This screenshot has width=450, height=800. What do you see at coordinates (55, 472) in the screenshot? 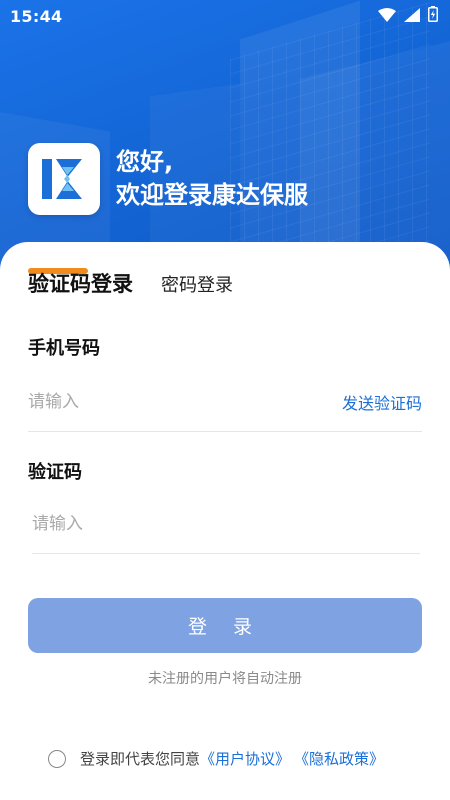
I see `code-label: 验证码` at bounding box center [55, 472].